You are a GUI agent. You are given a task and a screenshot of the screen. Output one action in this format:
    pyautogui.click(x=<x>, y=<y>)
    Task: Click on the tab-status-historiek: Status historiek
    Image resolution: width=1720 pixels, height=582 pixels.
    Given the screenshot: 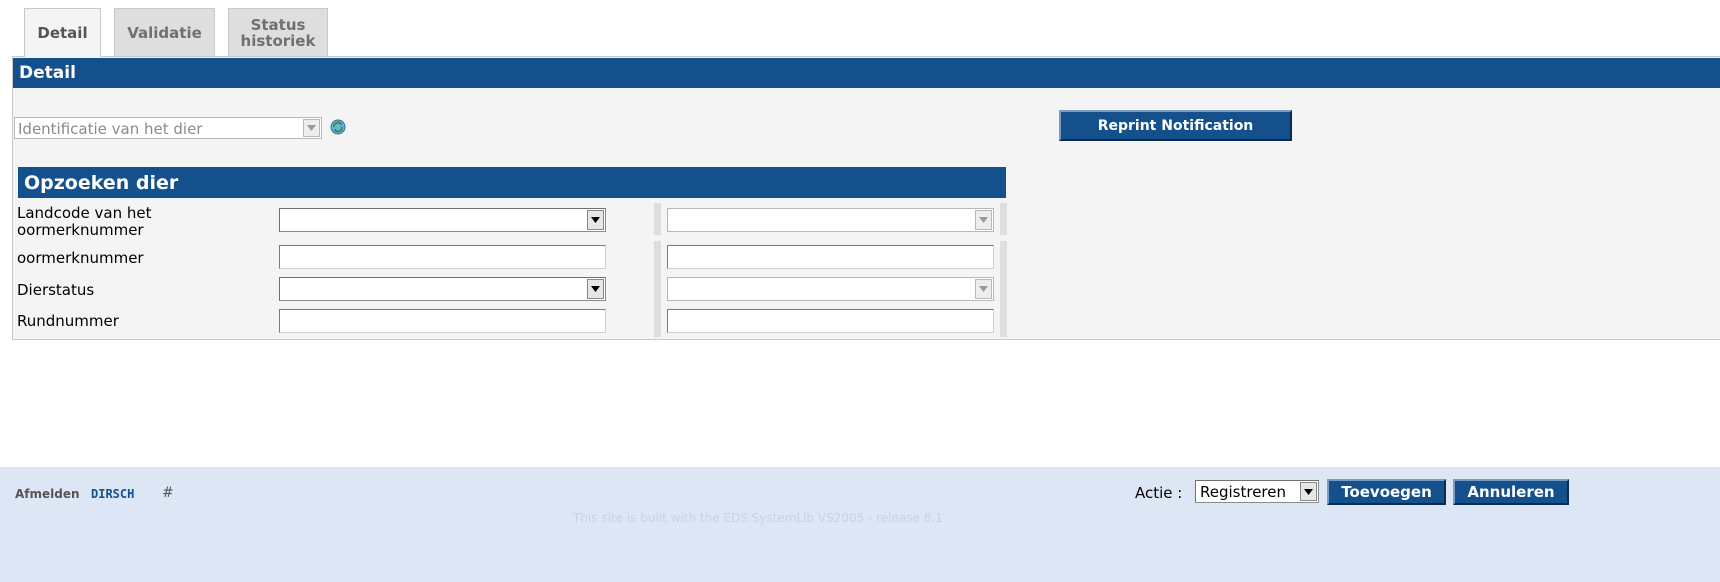 What is the action you would take?
    pyautogui.click(x=278, y=32)
    